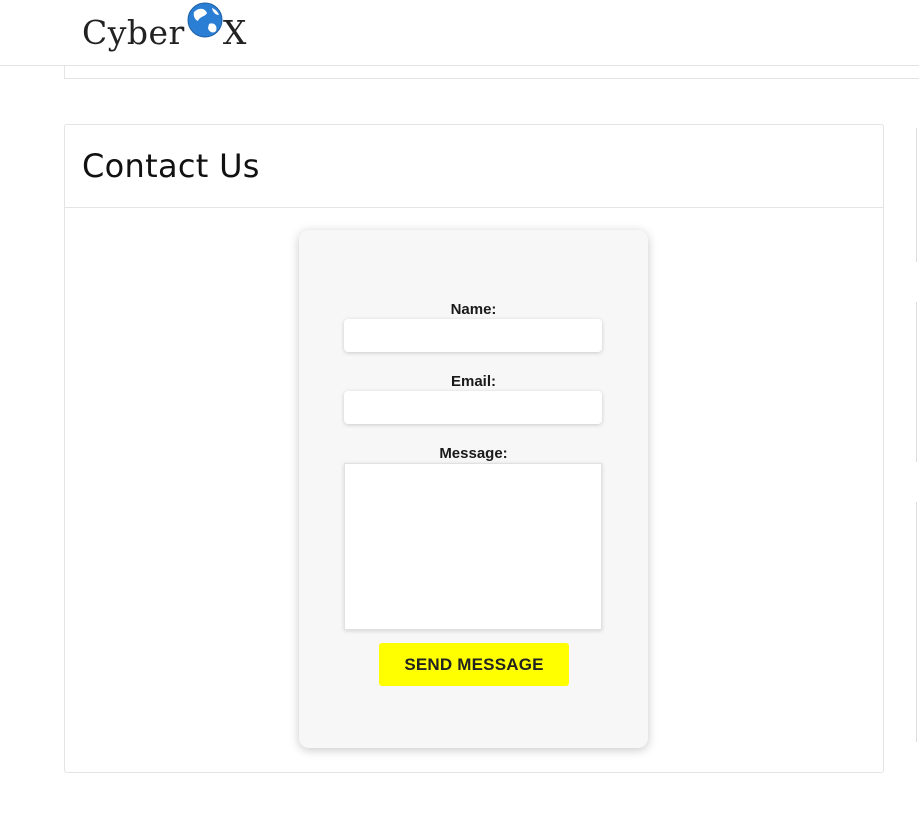  What do you see at coordinates (473, 381) in the screenshot?
I see `email-label: Email:` at bounding box center [473, 381].